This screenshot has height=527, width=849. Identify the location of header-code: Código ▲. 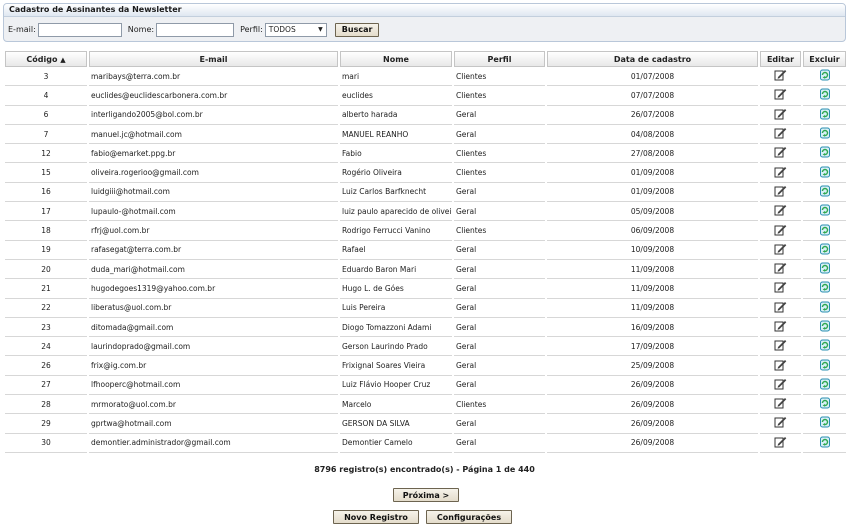
(46, 59).